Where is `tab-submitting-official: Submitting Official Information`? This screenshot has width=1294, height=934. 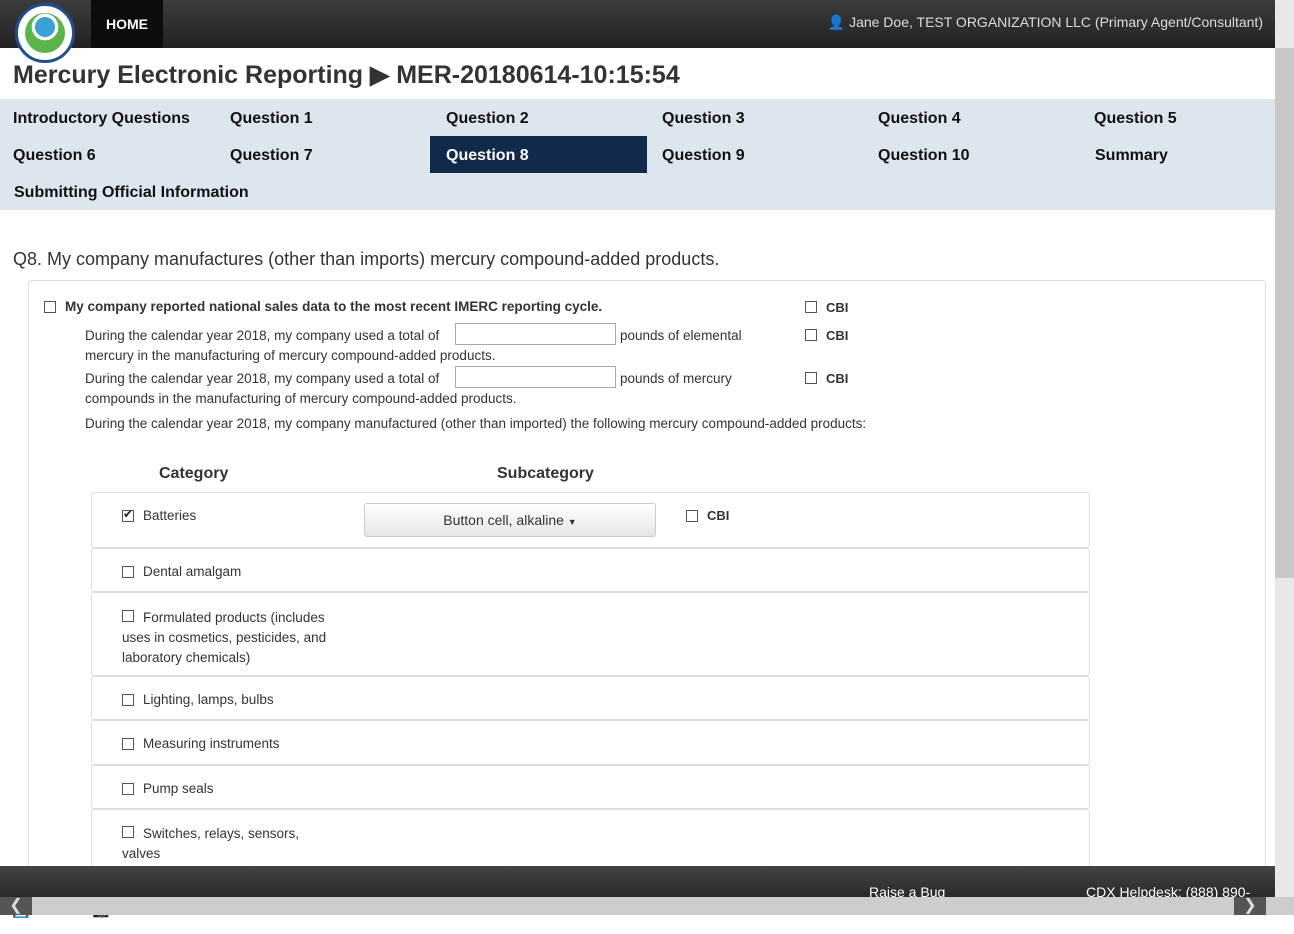
tab-submitting-official: Submitting Official Information is located at coordinates (125, 191).